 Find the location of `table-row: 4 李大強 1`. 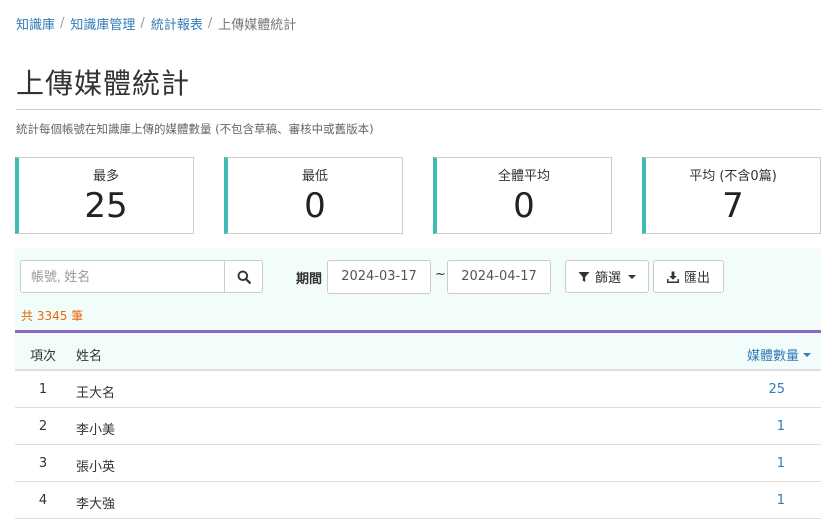

table-row: 4 李大強 1 is located at coordinates (418, 500).